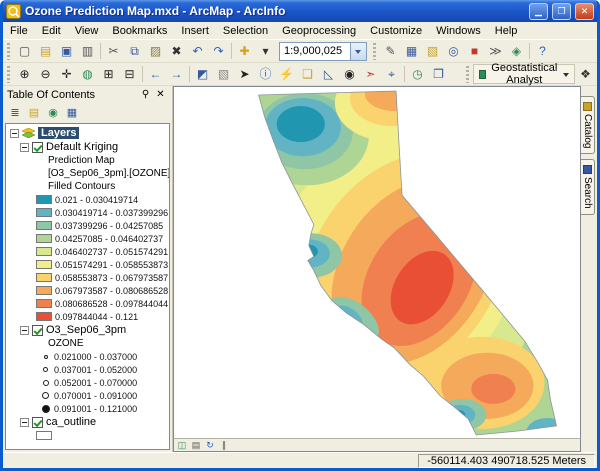 The width and height of the screenshot is (600, 471). I want to click on ca-outline-swatch, so click(44, 435).